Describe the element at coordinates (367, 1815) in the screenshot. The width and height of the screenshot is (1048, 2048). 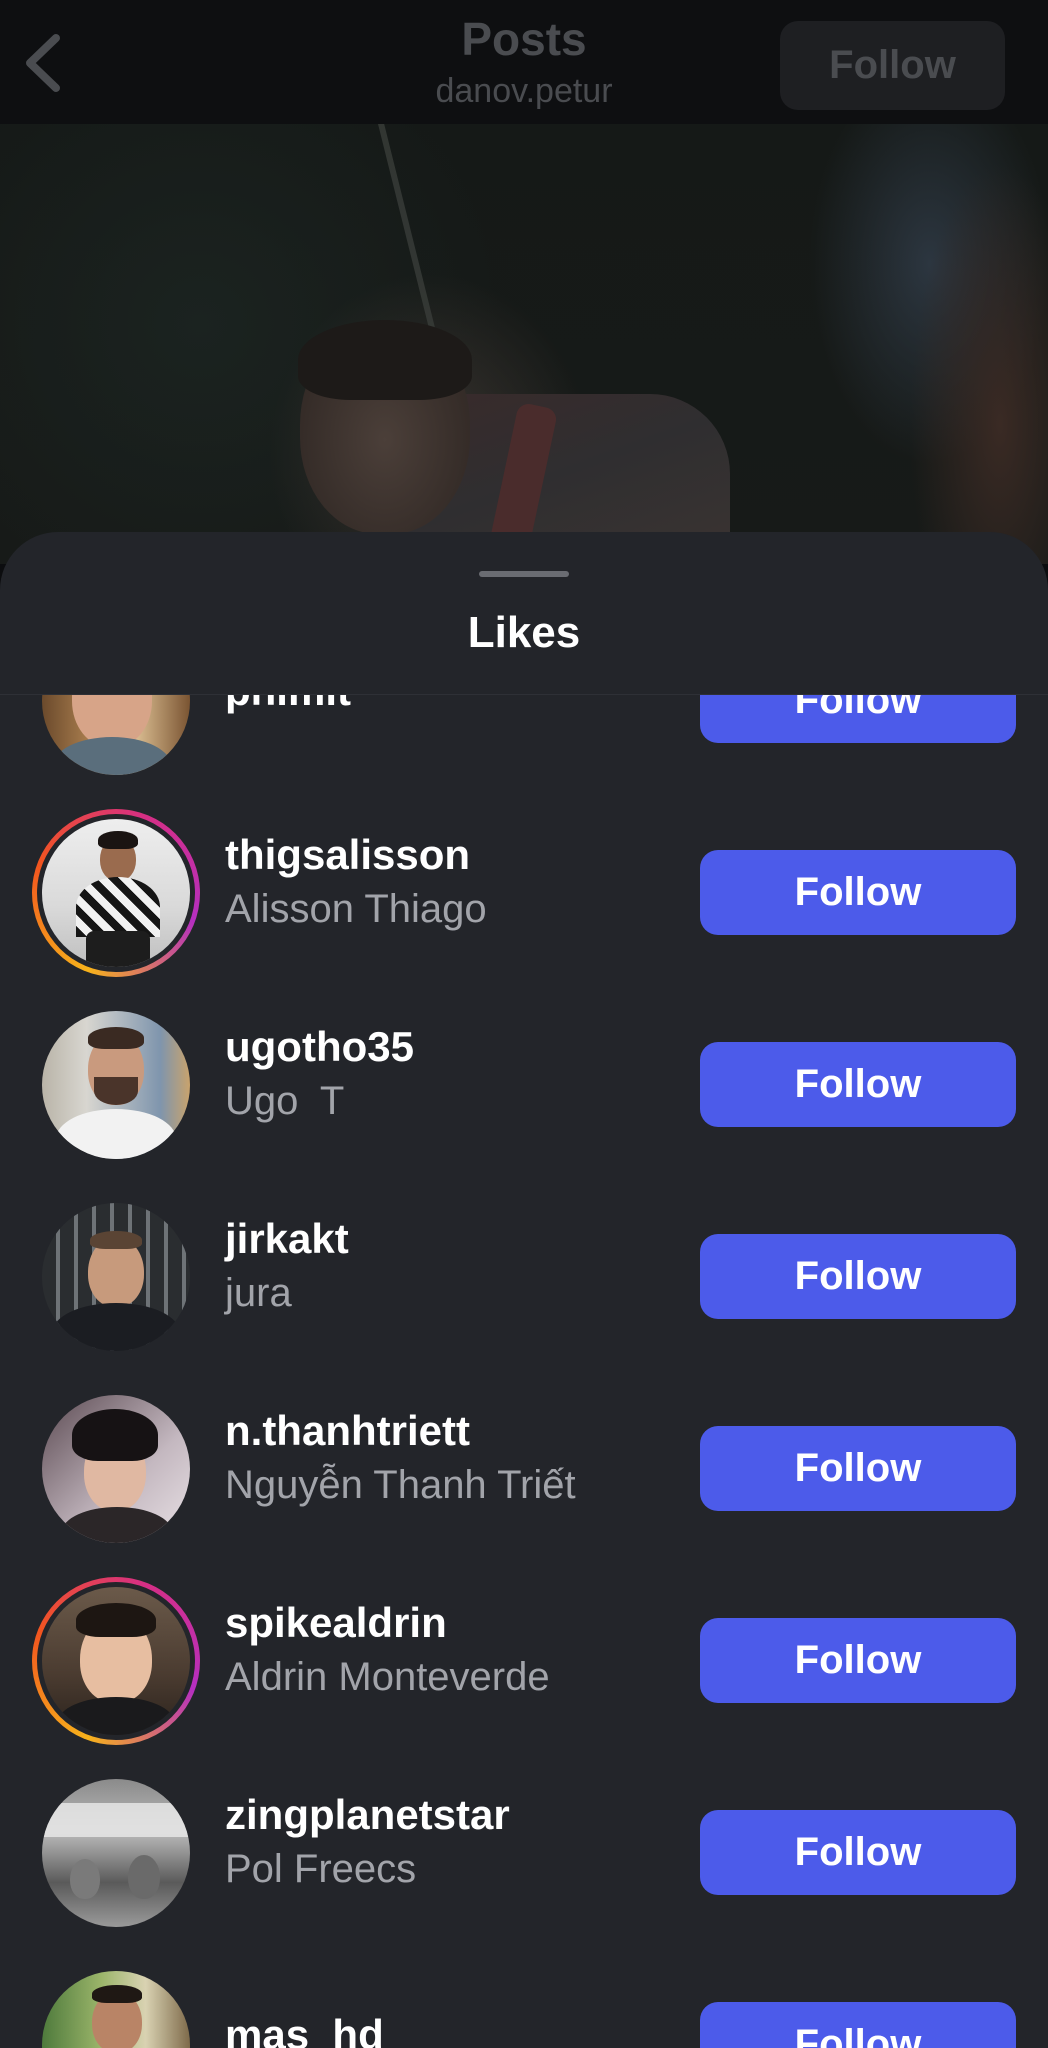
I see `username: zingplanetstar` at that location.